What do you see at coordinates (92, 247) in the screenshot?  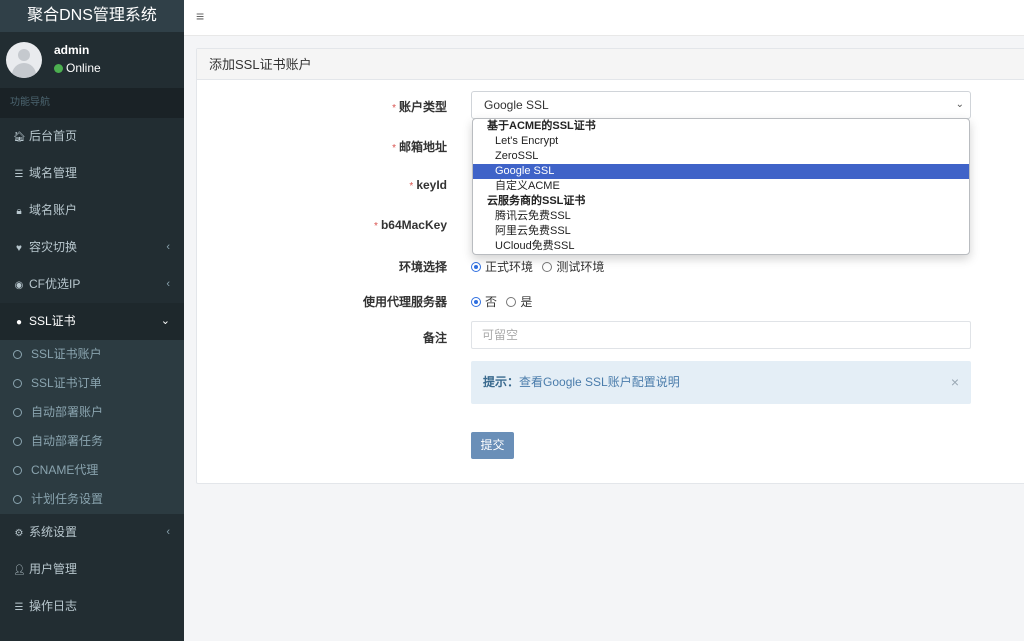 I see `sidebar-item-failover: ♥ 容灾切换 ‹` at bounding box center [92, 247].